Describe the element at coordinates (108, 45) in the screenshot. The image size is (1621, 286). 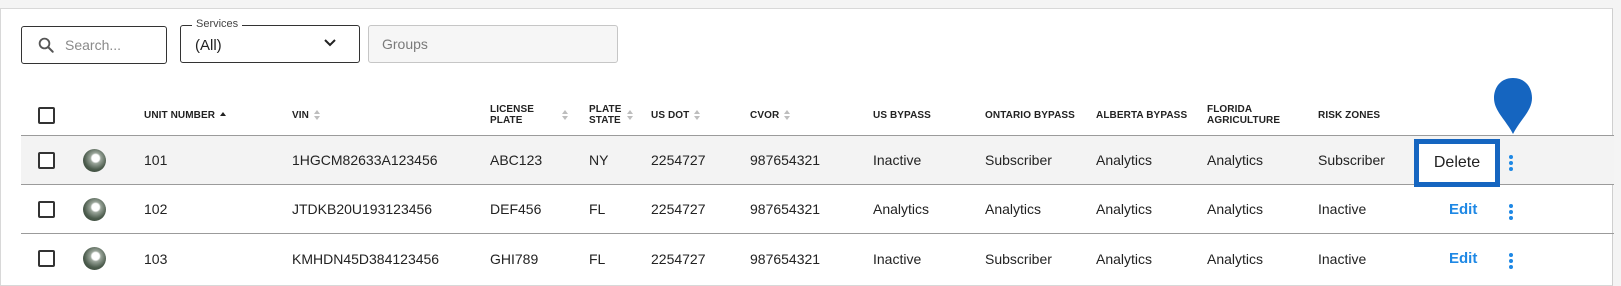
I see `search-input` at that location.